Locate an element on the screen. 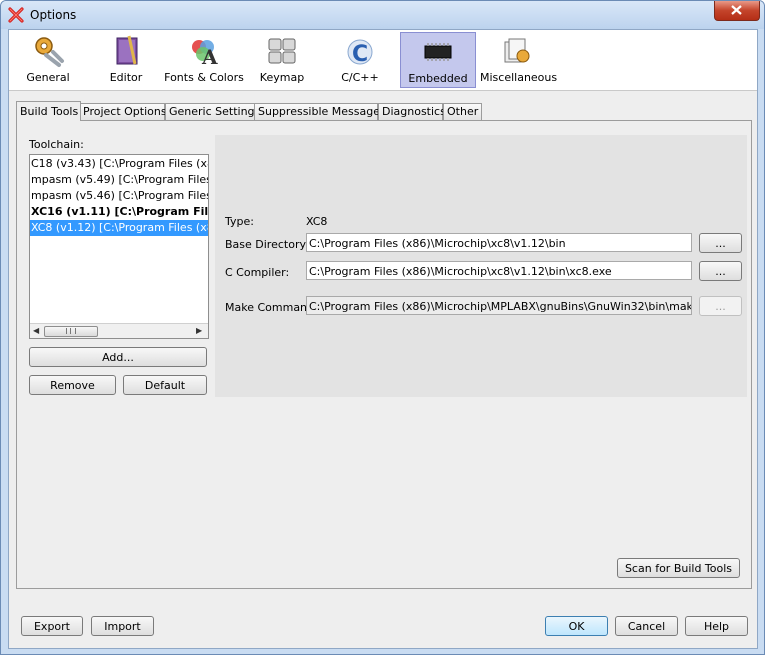 This screenshot has width=765, height=655. toolchain-label: Toolchain: is located at coordinates (56, 144).